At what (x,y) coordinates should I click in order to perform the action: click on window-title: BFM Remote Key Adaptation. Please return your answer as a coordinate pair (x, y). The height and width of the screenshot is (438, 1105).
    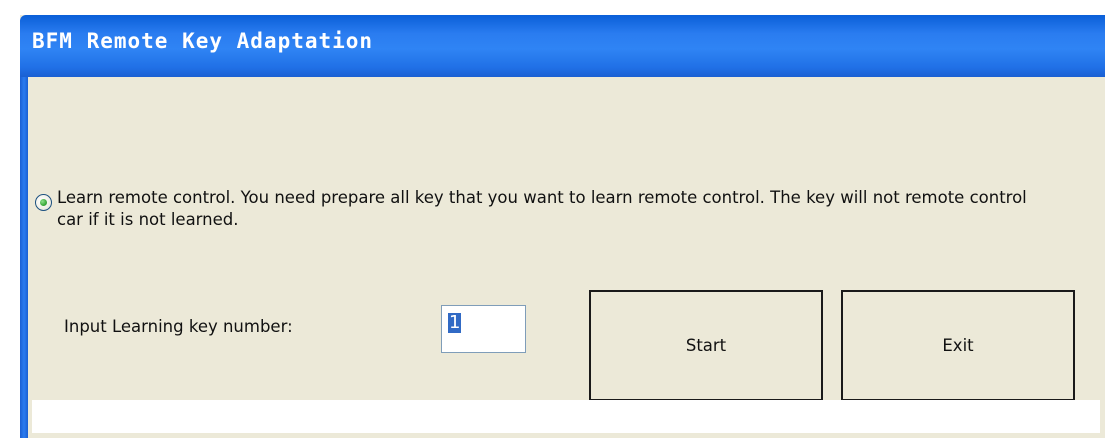
    Looking at the image, I should click on (203, 41).